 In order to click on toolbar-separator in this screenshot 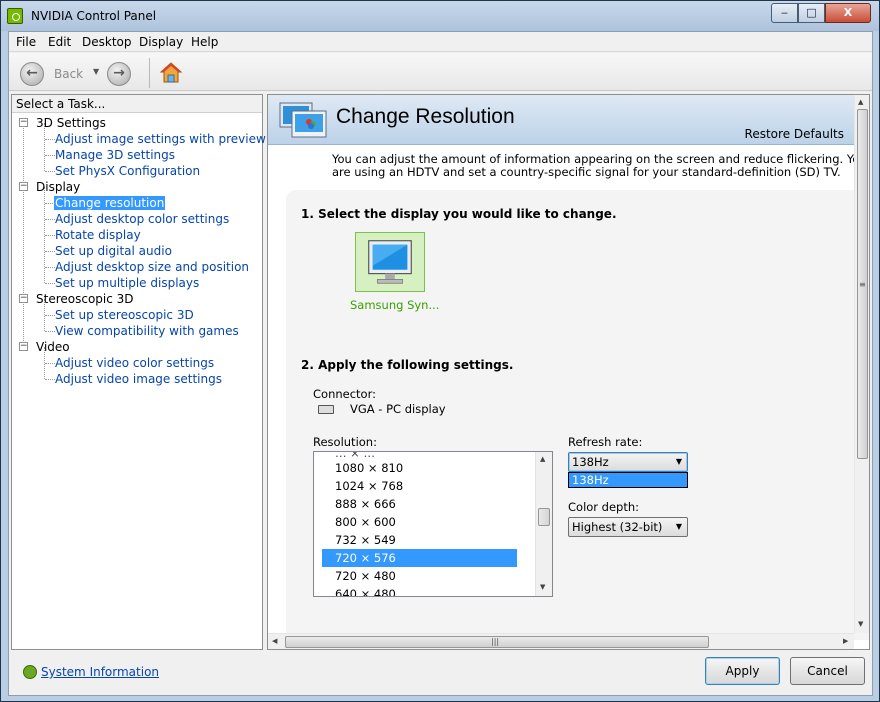, I will do `click(149, 73)`.